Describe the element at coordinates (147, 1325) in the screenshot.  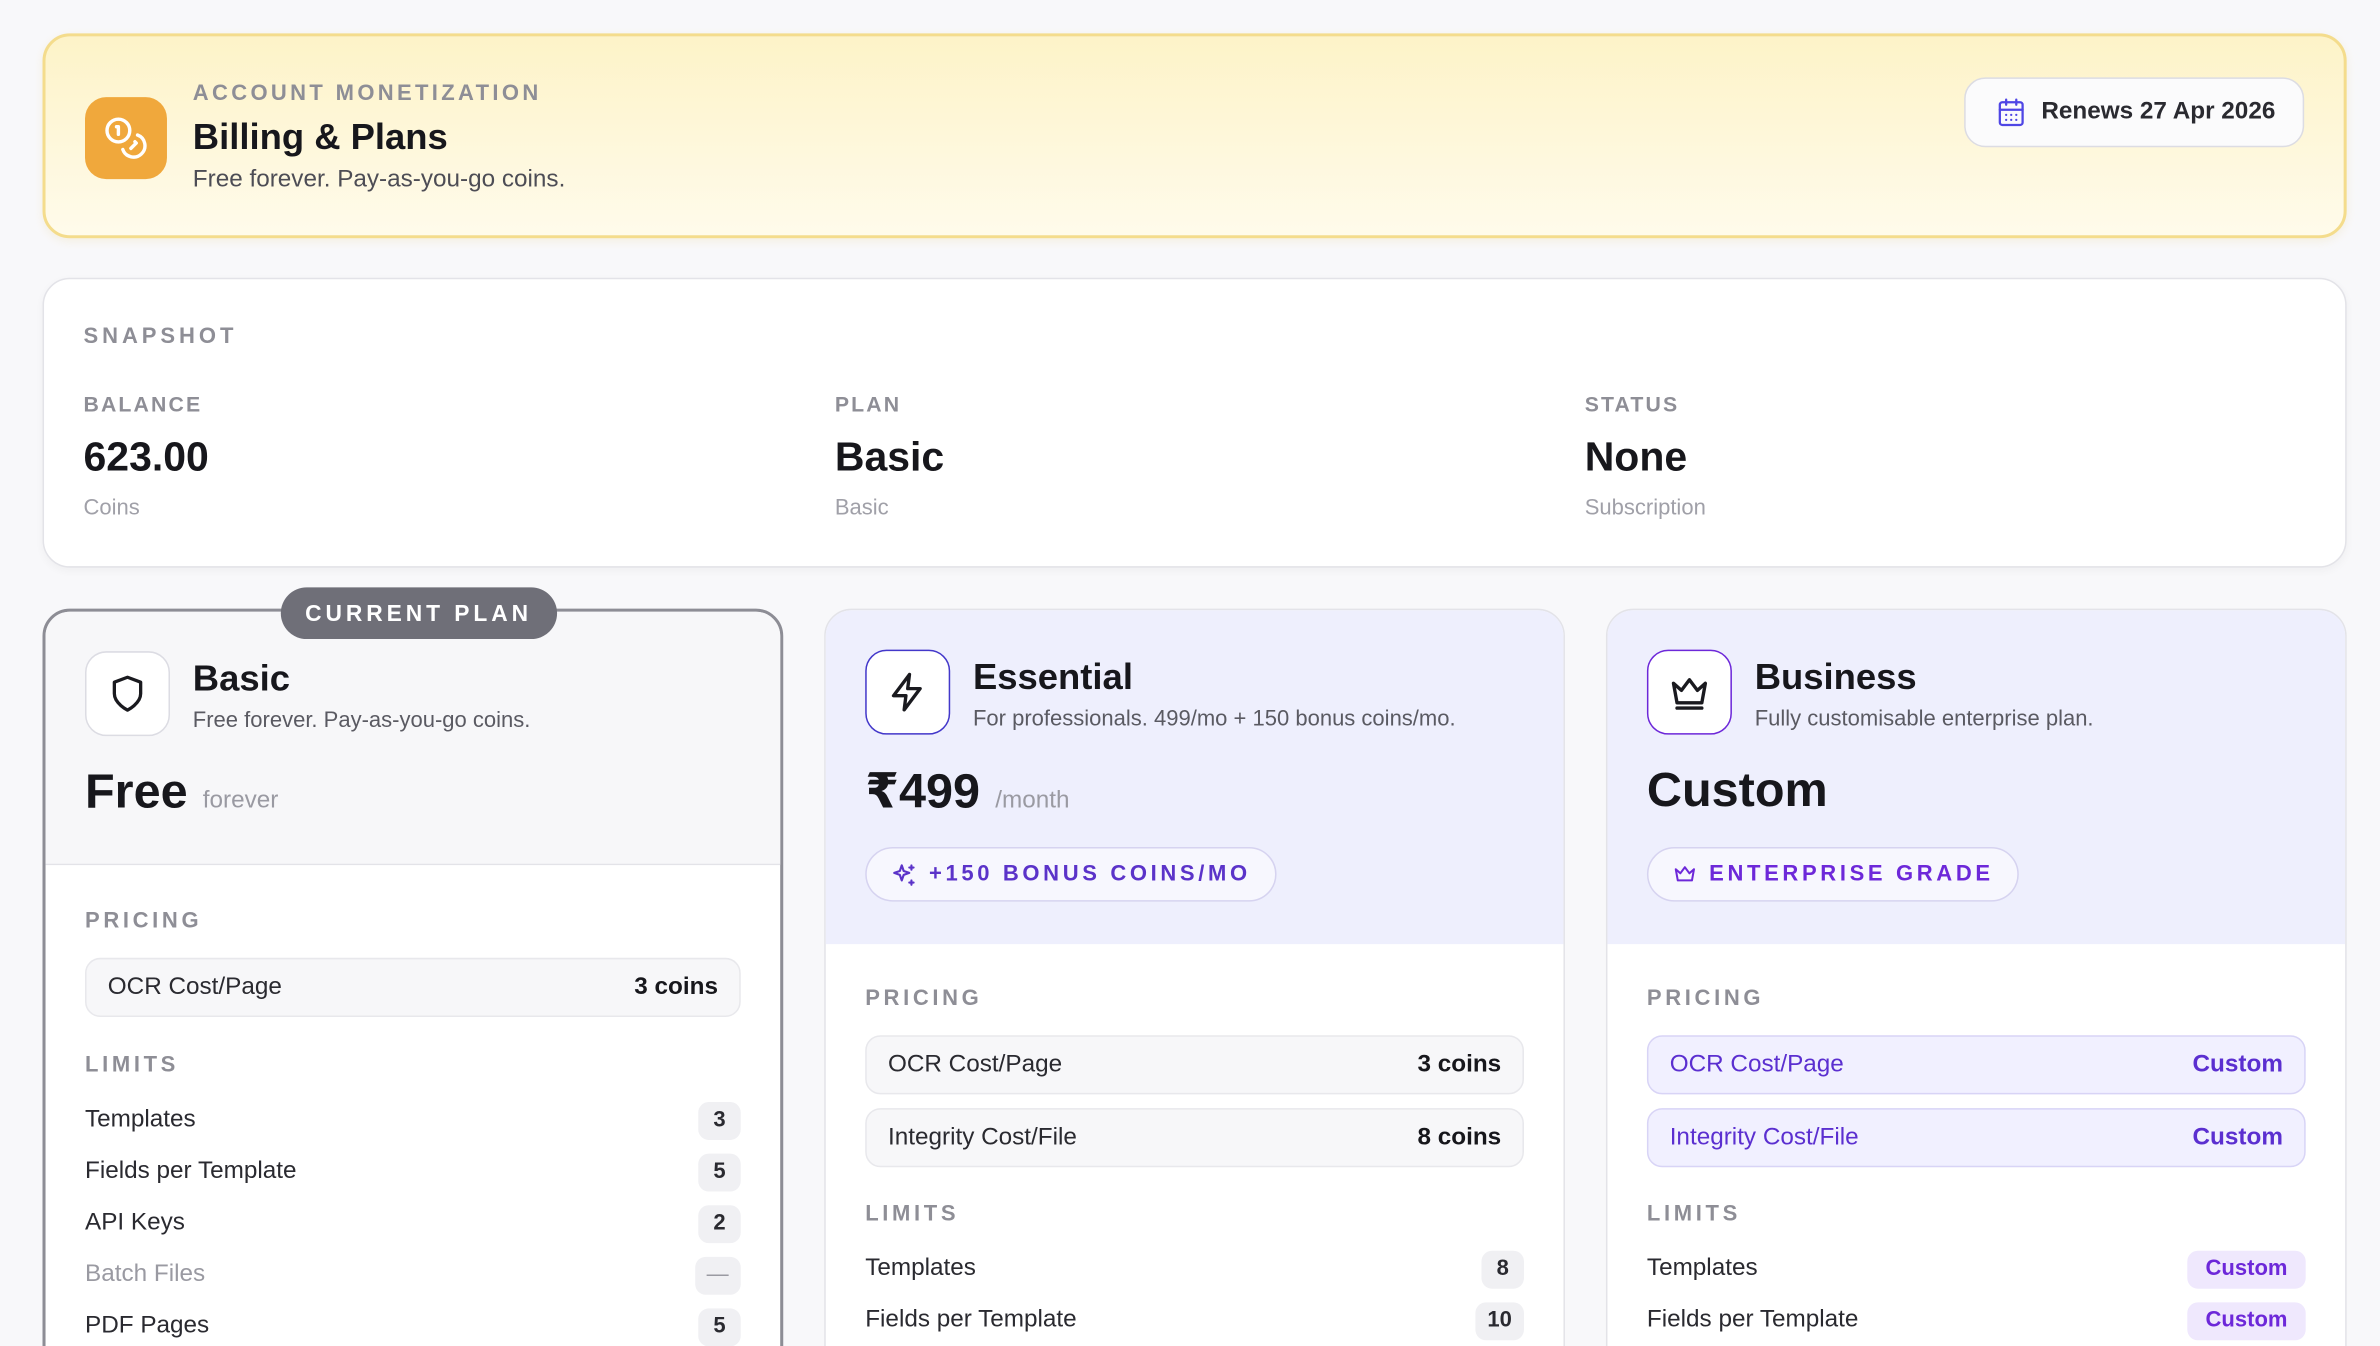
I see `limit-label: PDF Pages` at that location.